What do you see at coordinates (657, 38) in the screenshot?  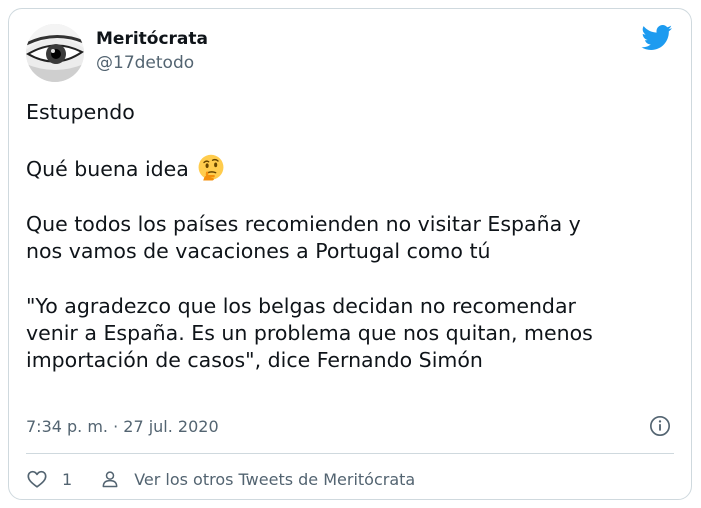 I see `twitter-bird-icon` at bounding box center [657, 38].